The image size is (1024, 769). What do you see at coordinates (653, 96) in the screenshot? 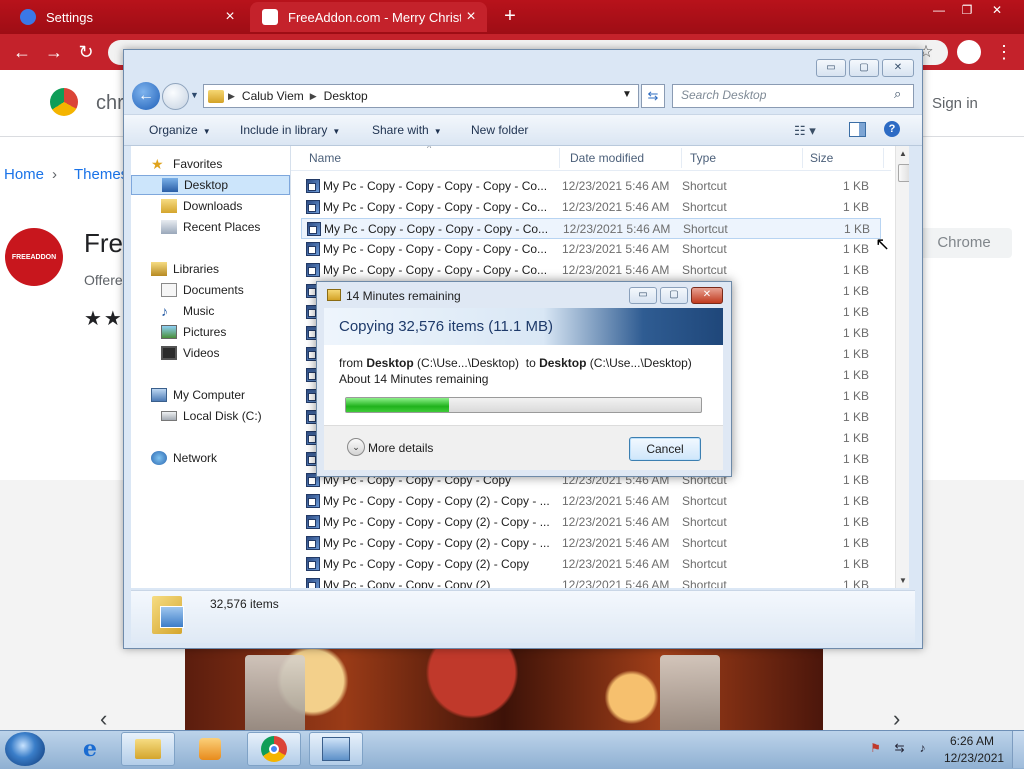
I see `refresh-button: ⇆` at bounding box center [653, 96].